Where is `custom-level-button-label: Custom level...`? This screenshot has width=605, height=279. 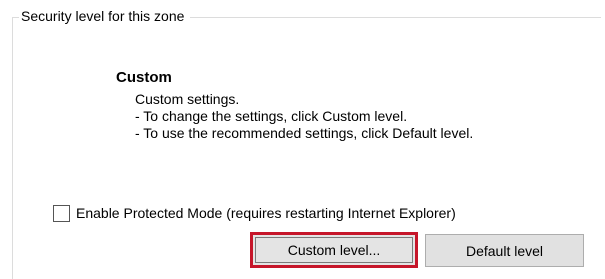
custom-level-button-label: Custom level... is located at coordinates (334, 250).